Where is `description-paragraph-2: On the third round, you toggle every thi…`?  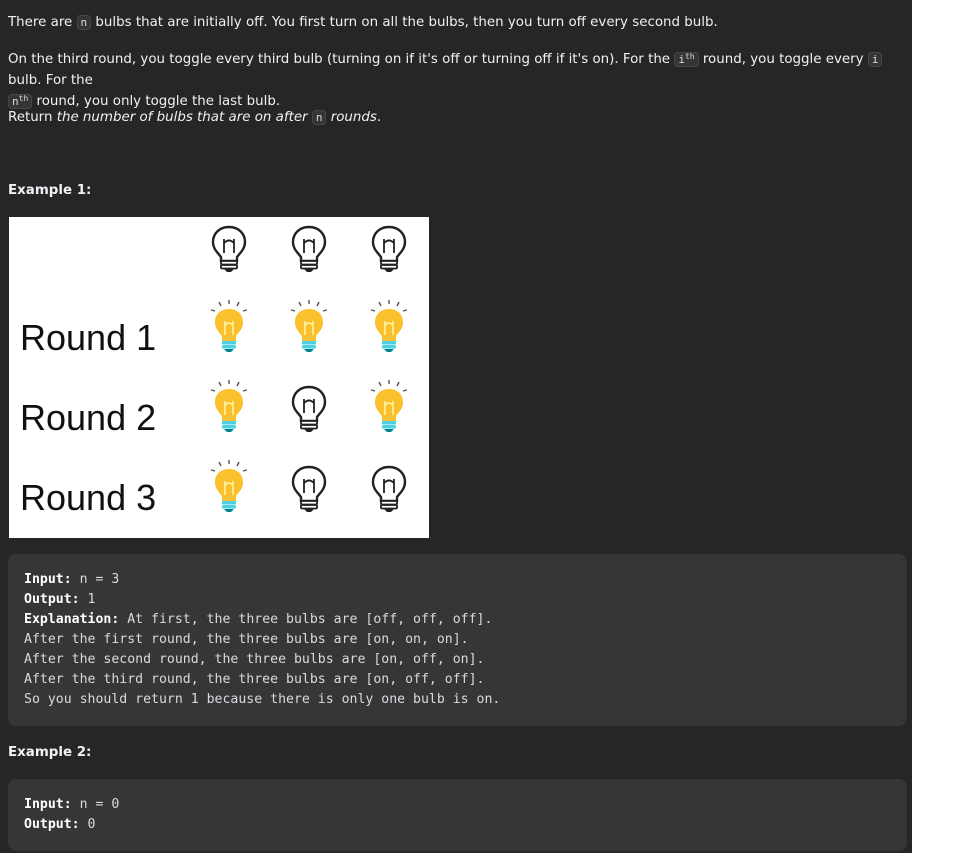 description-paragraph-2: On the third round, you toggle every thi… is located at coordinates (458, 80).